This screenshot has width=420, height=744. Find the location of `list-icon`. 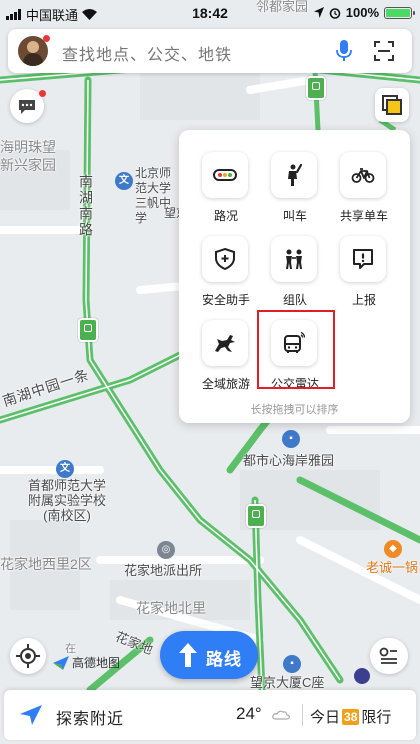

list-icon is located at coordinates (388, 655).